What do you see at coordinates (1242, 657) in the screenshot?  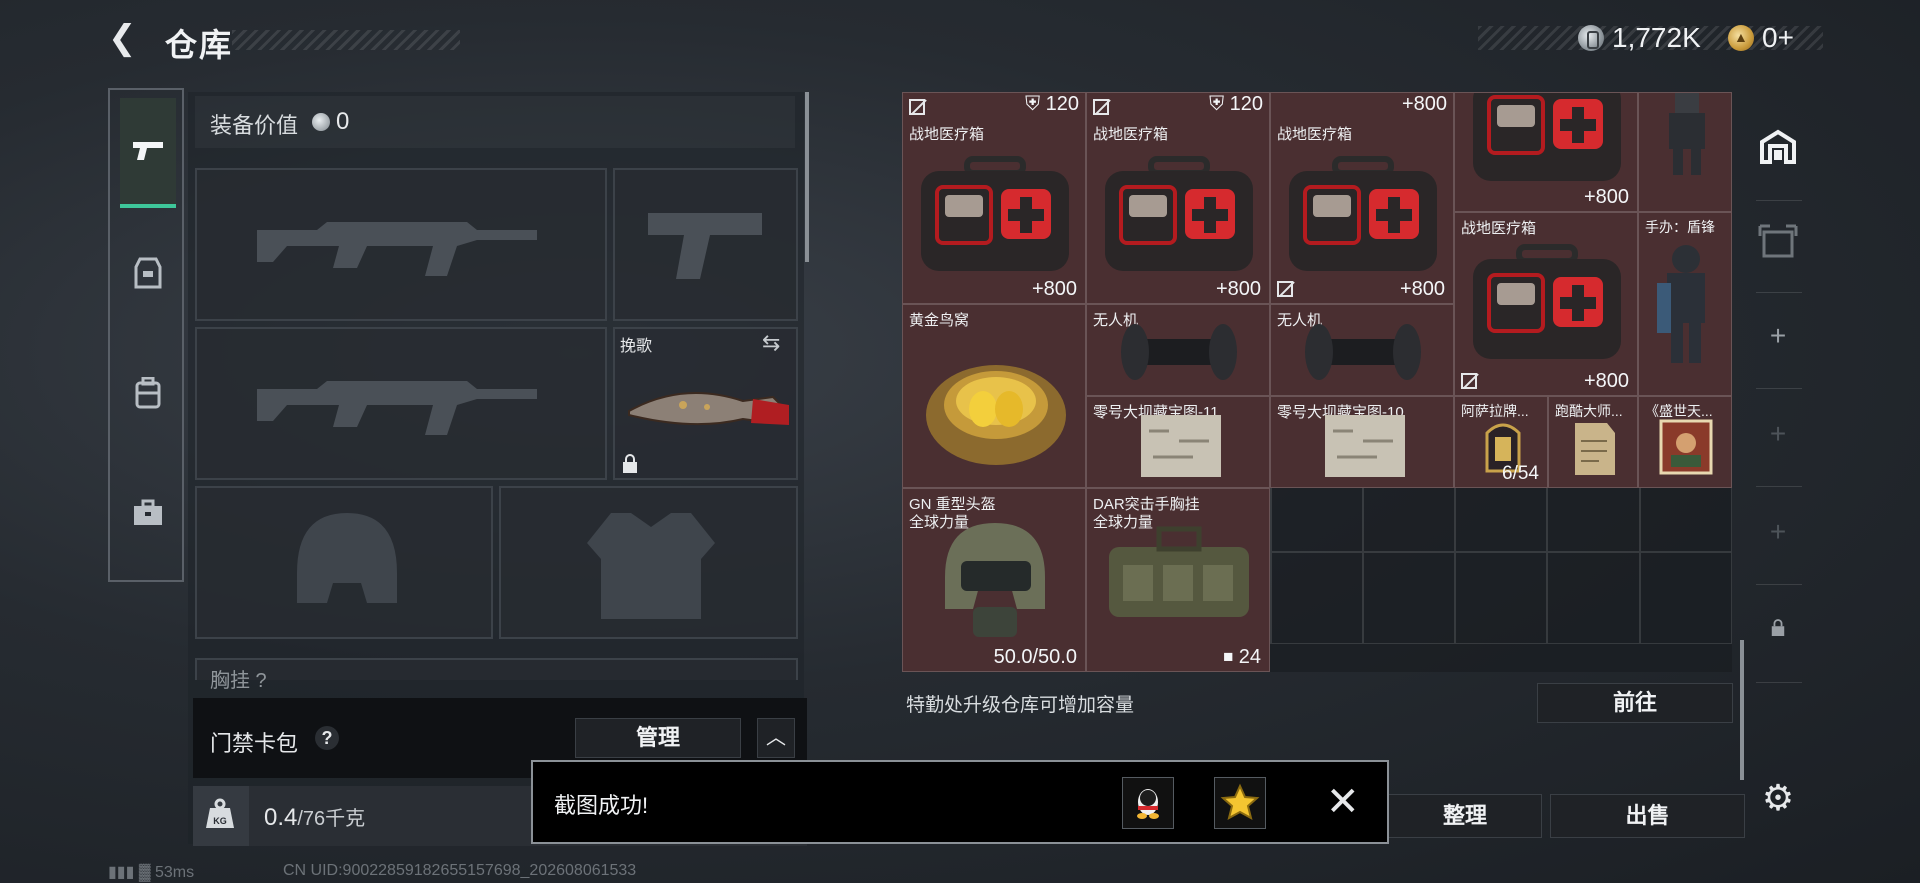 I see `item-capacity: ⏹ 24` at bounding box center [1242, 657].